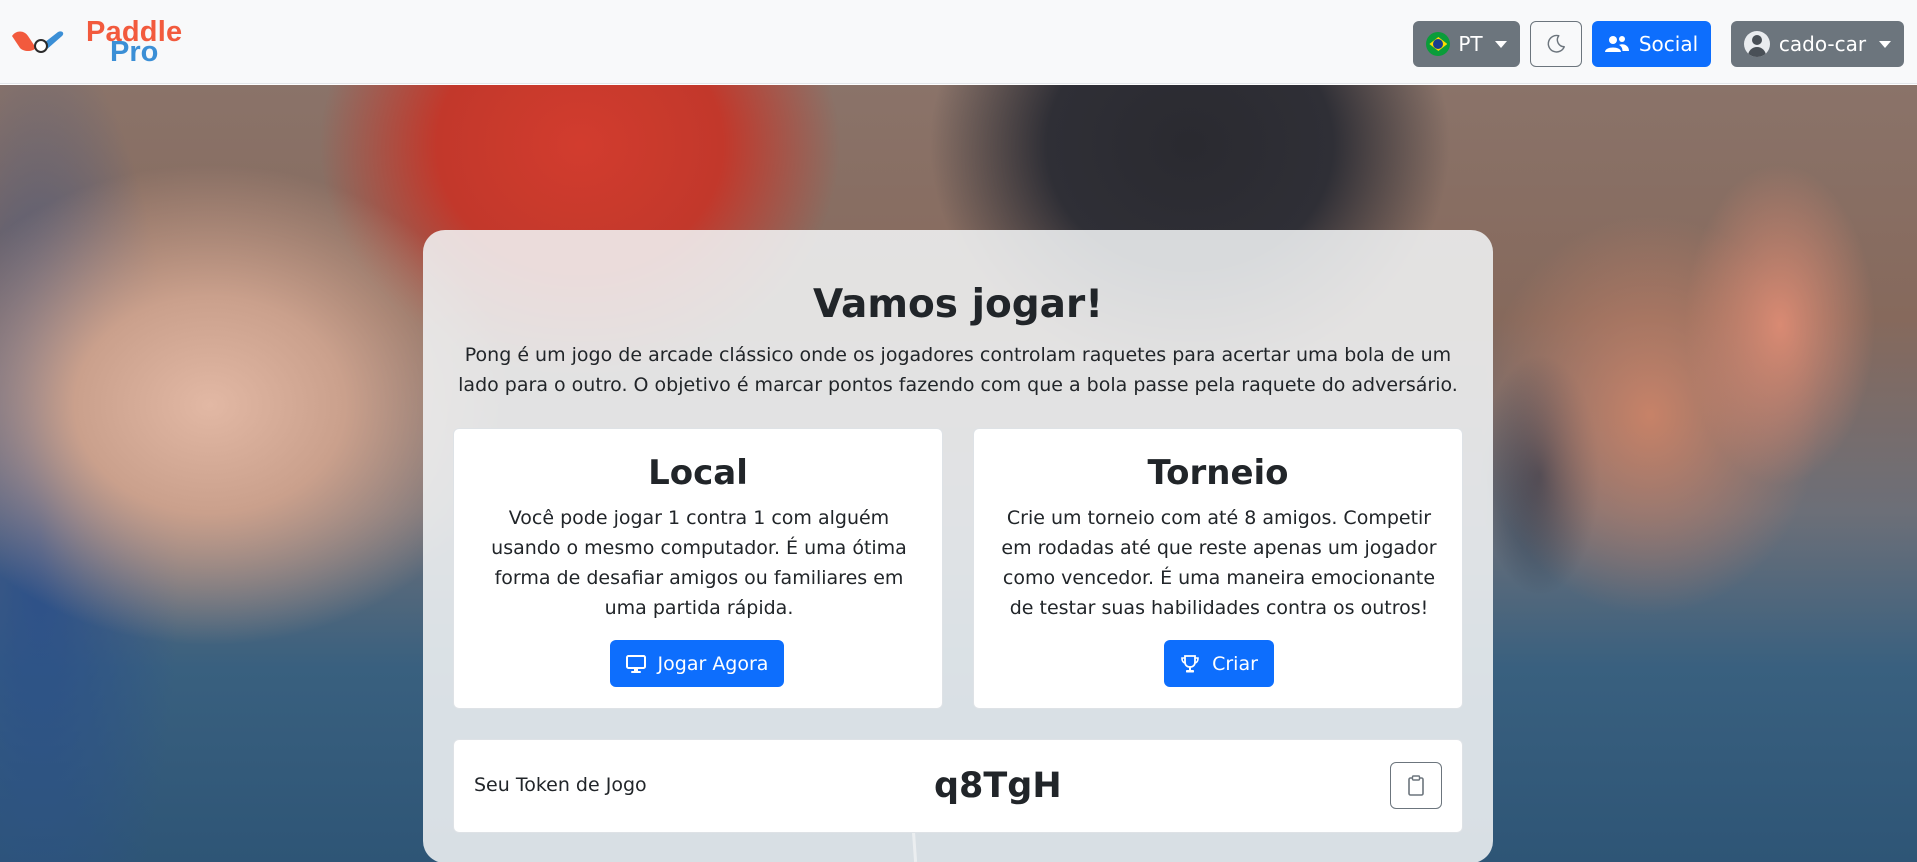 The width and height of the screenshot is (1917, 862). I want to click on brazil-flag-icon, so click(1438, 44).